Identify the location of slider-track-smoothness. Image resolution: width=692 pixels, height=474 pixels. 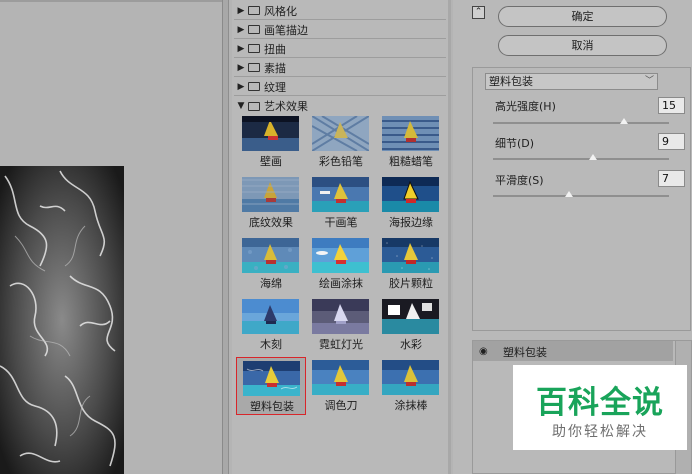
(581, 196).